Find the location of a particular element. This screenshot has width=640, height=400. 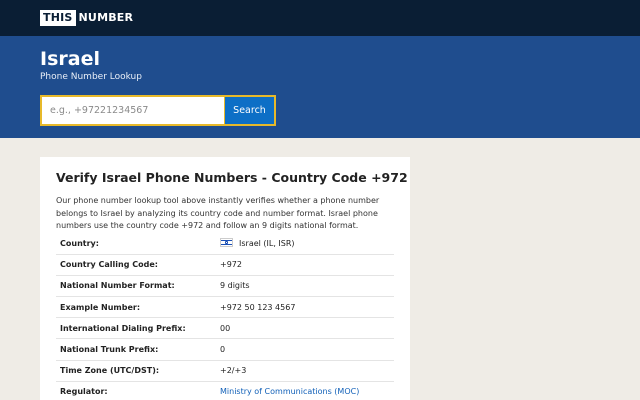

row-value-dialing-prefix: 00 is located at coordinates (307, 328).